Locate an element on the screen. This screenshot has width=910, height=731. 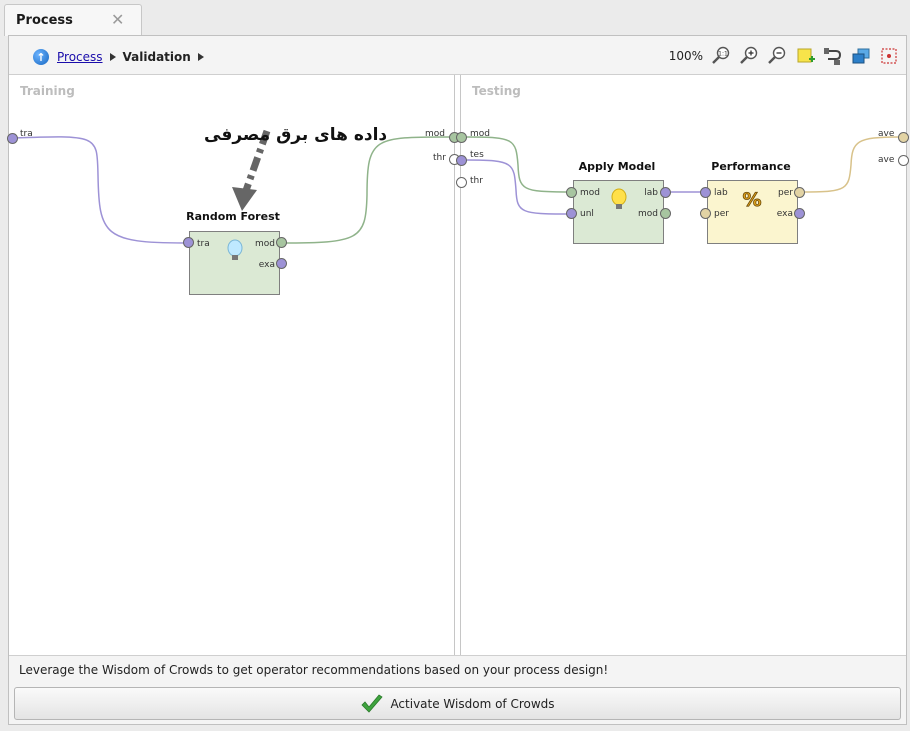
process-tab: Process ✕ is located at coordinates (73, 20).